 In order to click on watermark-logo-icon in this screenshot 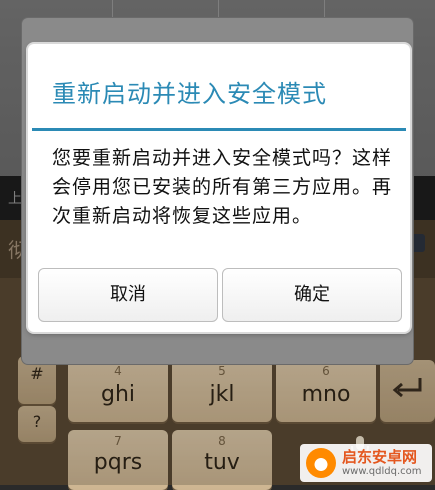, I will do `click(321, 463)`.